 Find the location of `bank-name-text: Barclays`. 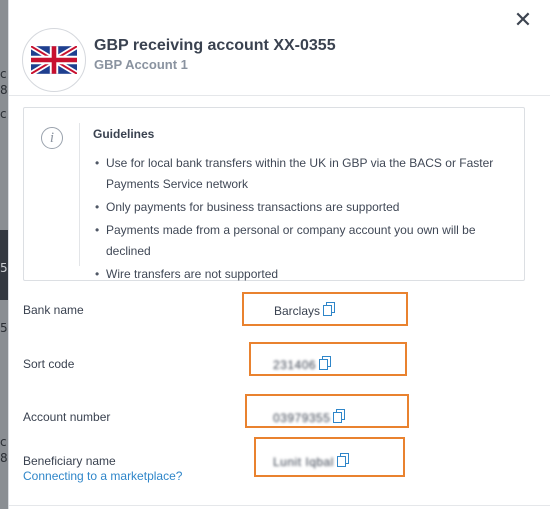

bank-name-text: Barclays is located at coordinates (297, 310).